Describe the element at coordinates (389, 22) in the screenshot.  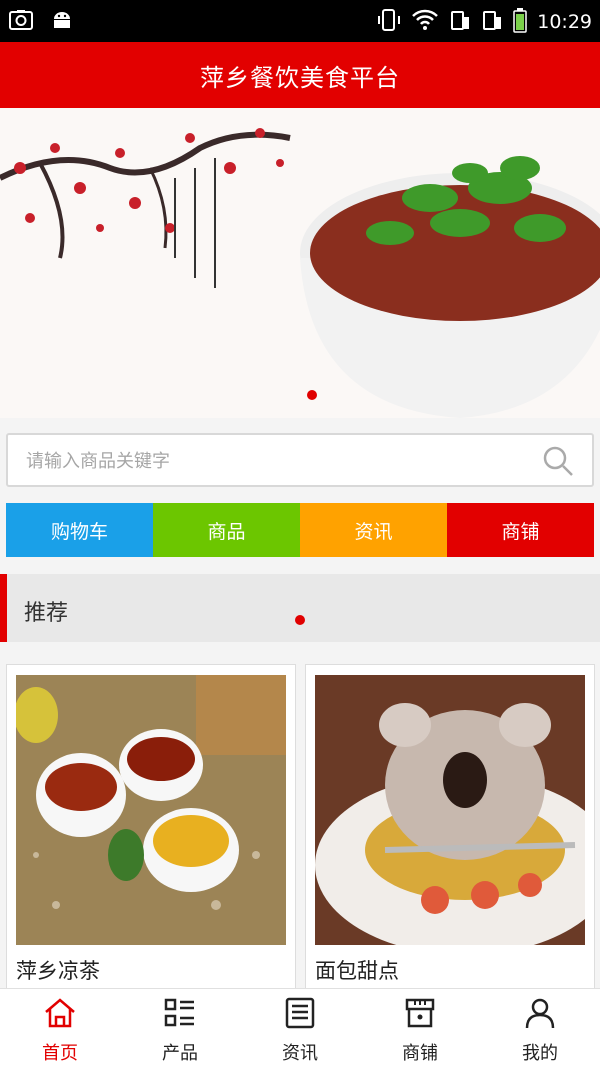
I see `vibrate-icon` at that location.